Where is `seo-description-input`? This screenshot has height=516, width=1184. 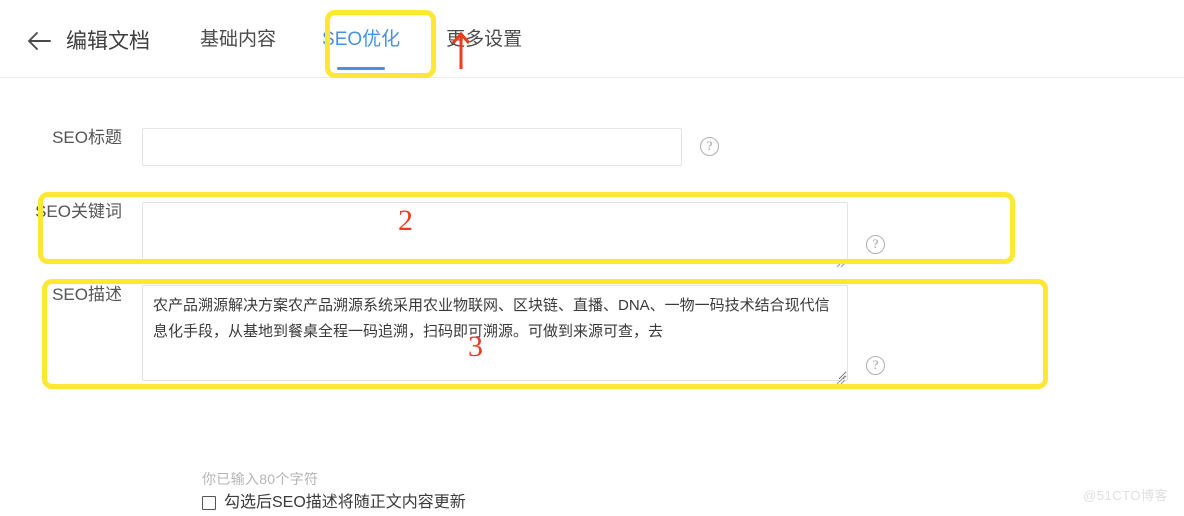
seo-description-input is located at coordinates (495, 333).